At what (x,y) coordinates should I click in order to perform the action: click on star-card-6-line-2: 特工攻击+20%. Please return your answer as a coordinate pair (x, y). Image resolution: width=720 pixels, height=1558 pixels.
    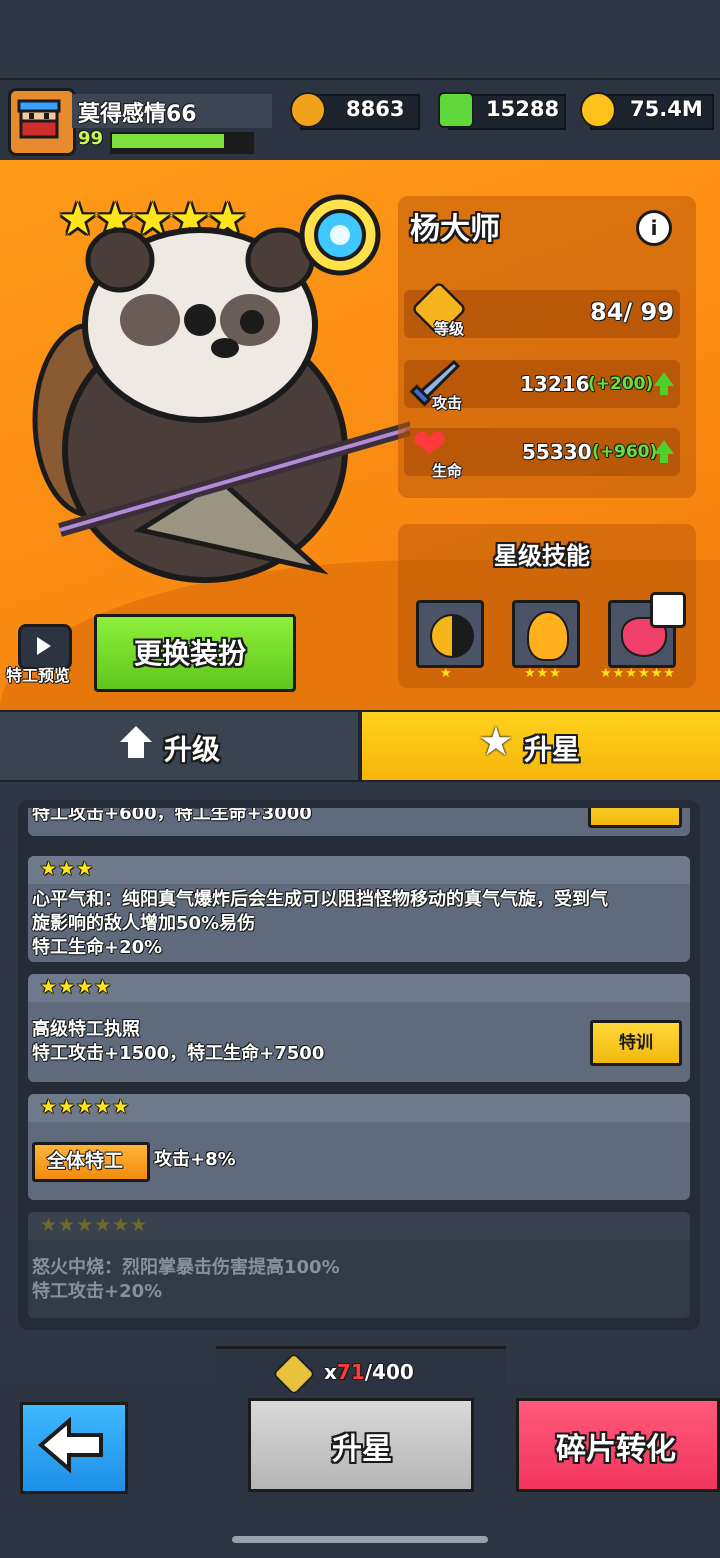
    Looking at the image, I should click on (97, 1291).